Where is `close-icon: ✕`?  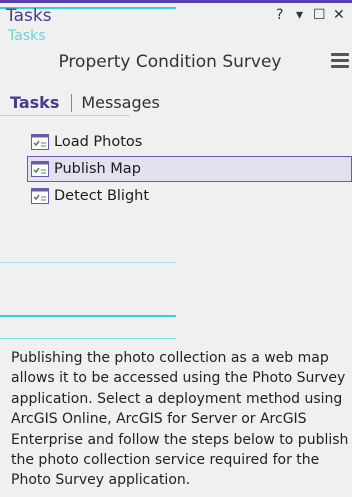 close-icon: ✕ is located at coordinates (339, 15).